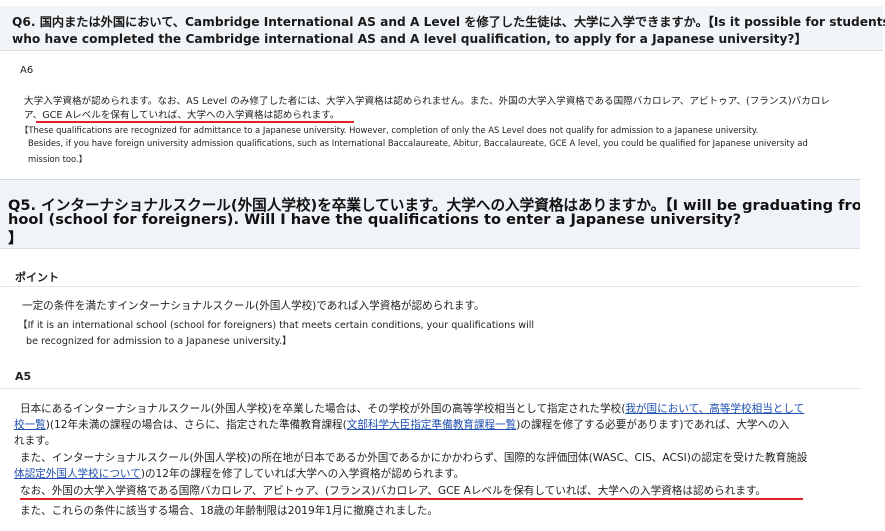 The height and width of the screenshot is (531, 885). I want to click on a5-line-2-text-a: )(12年未満の課程の場合は、さらに、指定された準備教育課程(, so click(196, 425).